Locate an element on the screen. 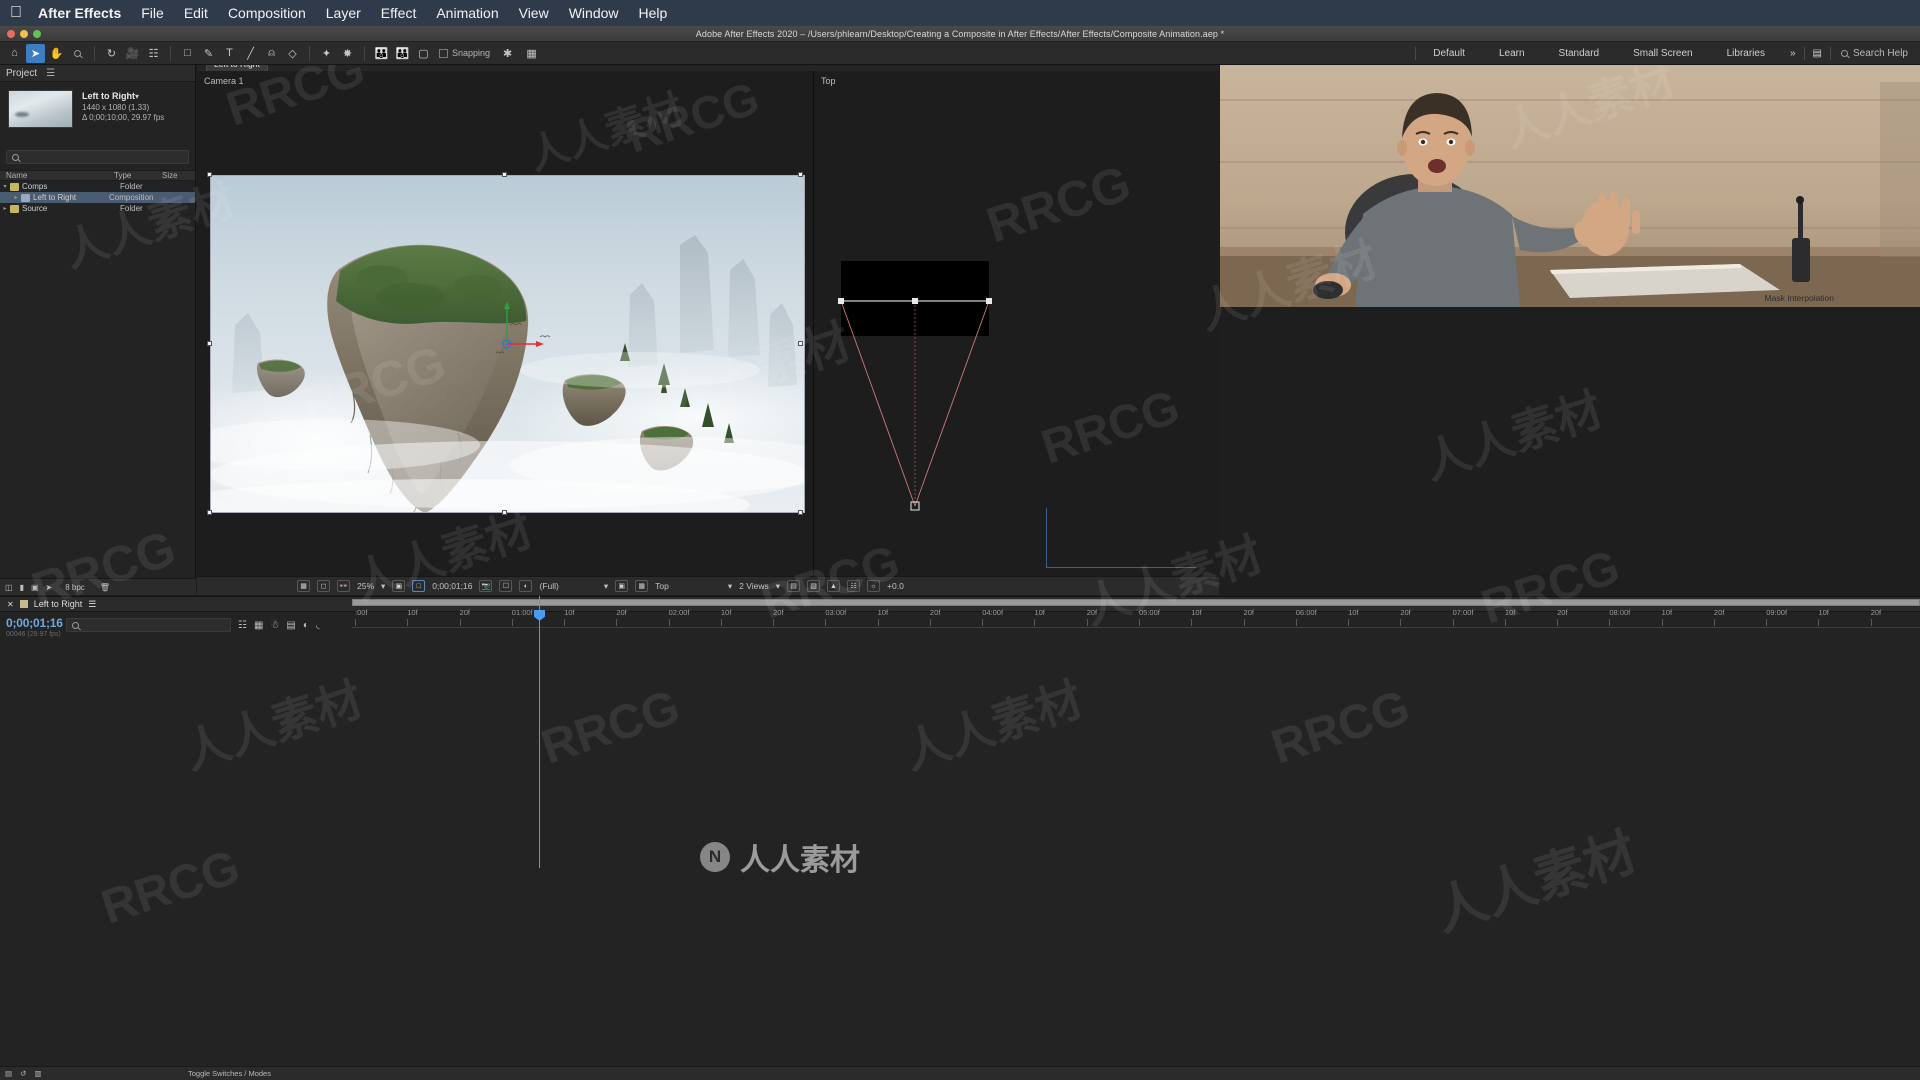  home-icon: ⌂ is located at coordinates (14, 53).